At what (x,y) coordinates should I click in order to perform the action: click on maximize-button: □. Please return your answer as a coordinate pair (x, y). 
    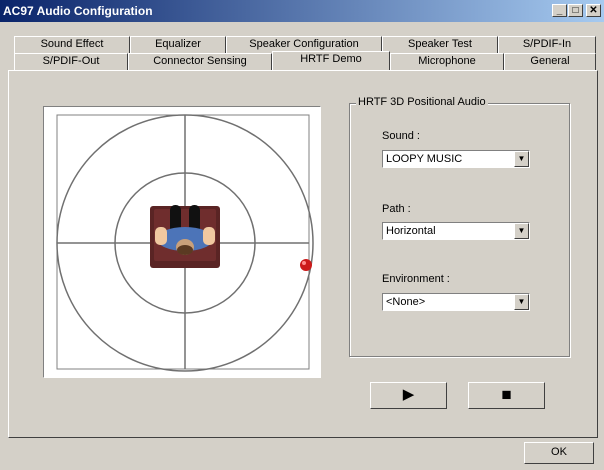
    Looking at the image, I should click on (575, 10).